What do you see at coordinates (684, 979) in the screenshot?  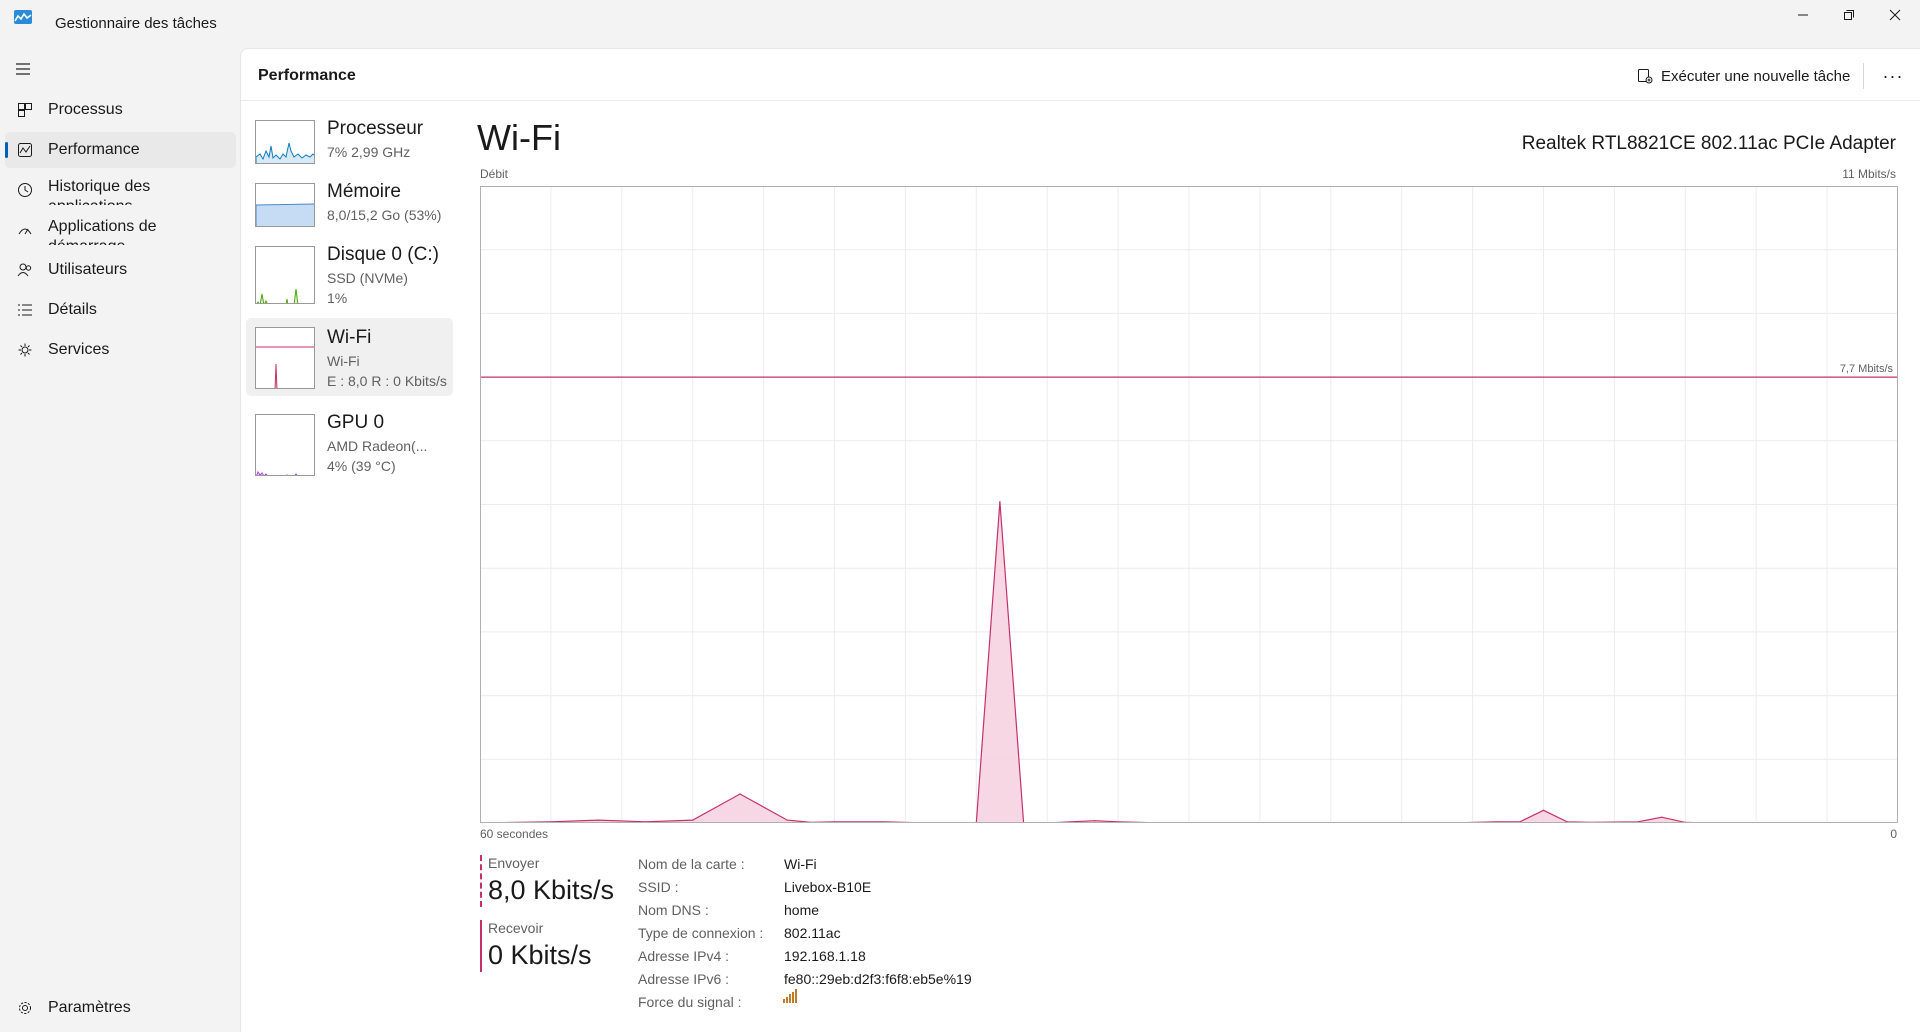 I see `prop-ipv6-key: Adresse IPv6 :` at bounding box center [684, 979].